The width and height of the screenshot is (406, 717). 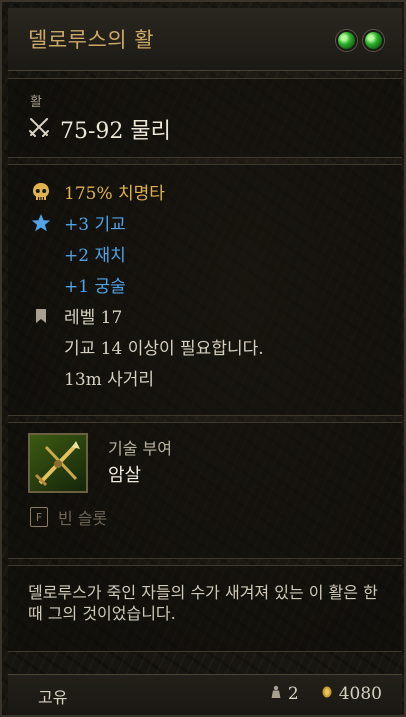 I want to click on weight-value-row: 2 4080, so click(x=326, y=694).